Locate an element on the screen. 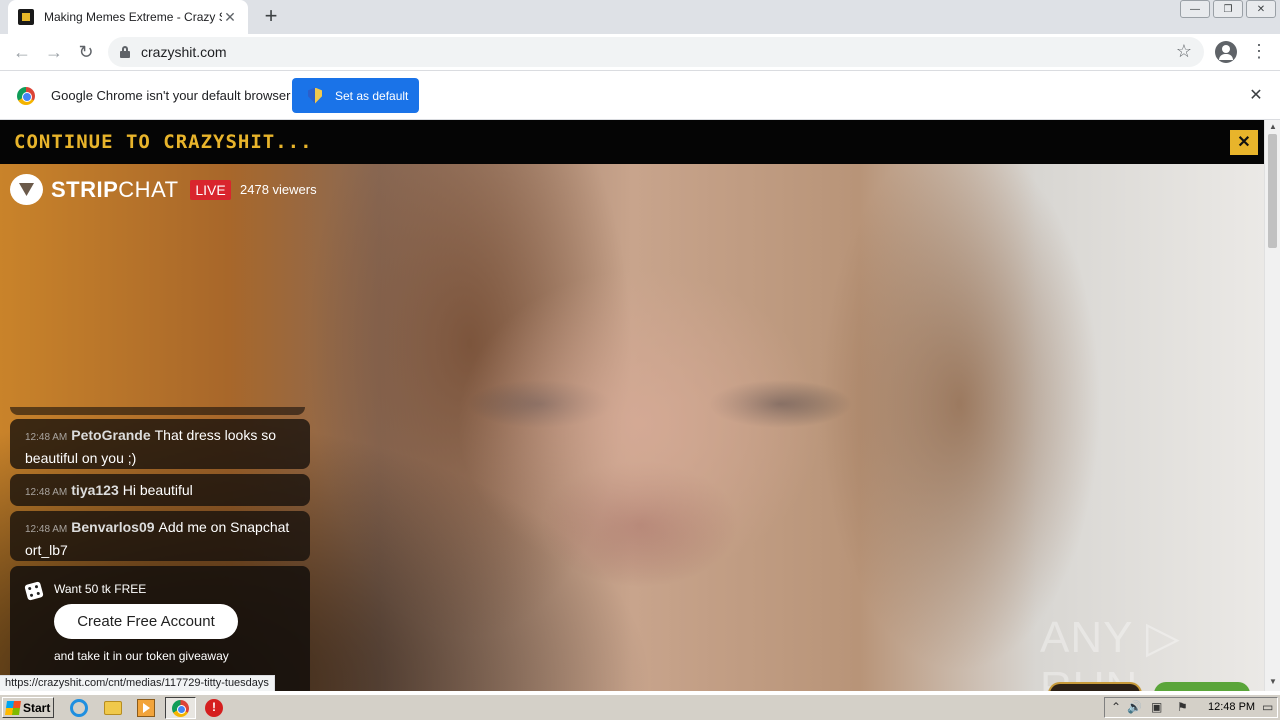  tray-expand-icon: ⌃ is located at coordinates (1116, 707).